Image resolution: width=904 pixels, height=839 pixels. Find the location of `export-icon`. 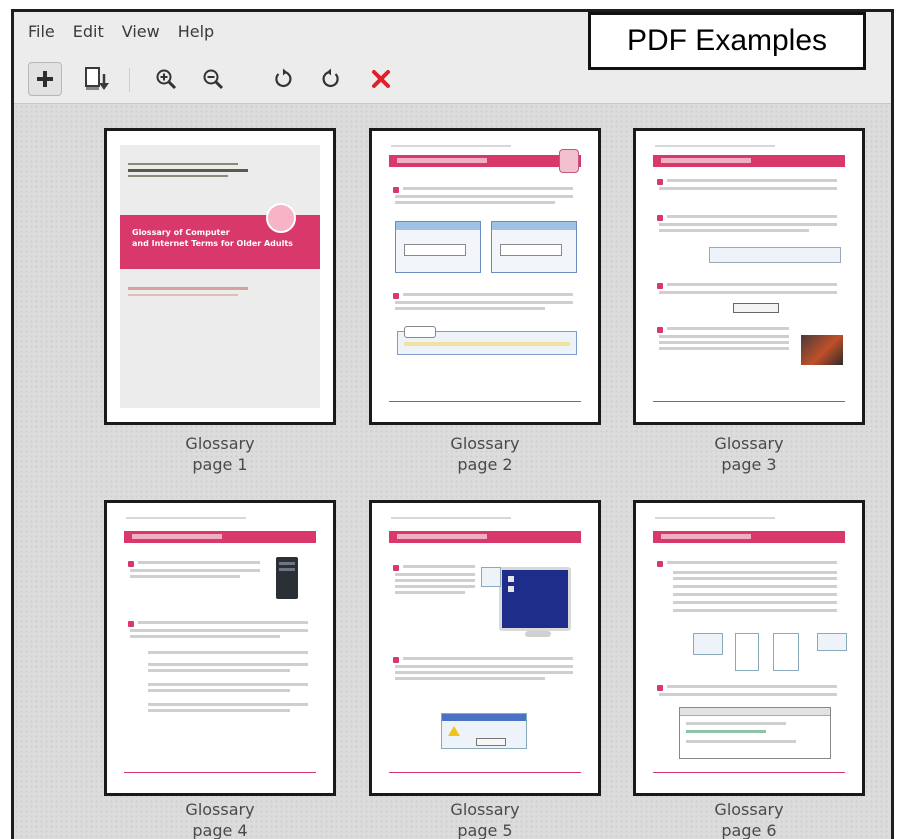

export-icon is located at coordinates (97, 78).